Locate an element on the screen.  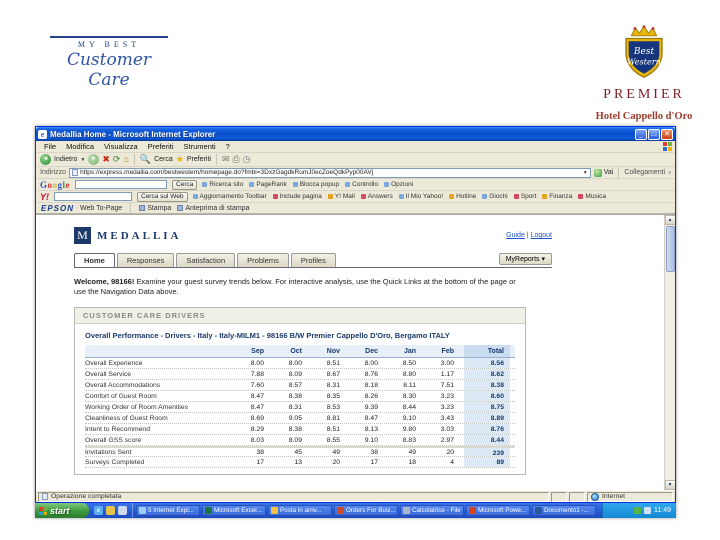
yahoo-toolbar-item: Sport is located at coordinates (525, 196).